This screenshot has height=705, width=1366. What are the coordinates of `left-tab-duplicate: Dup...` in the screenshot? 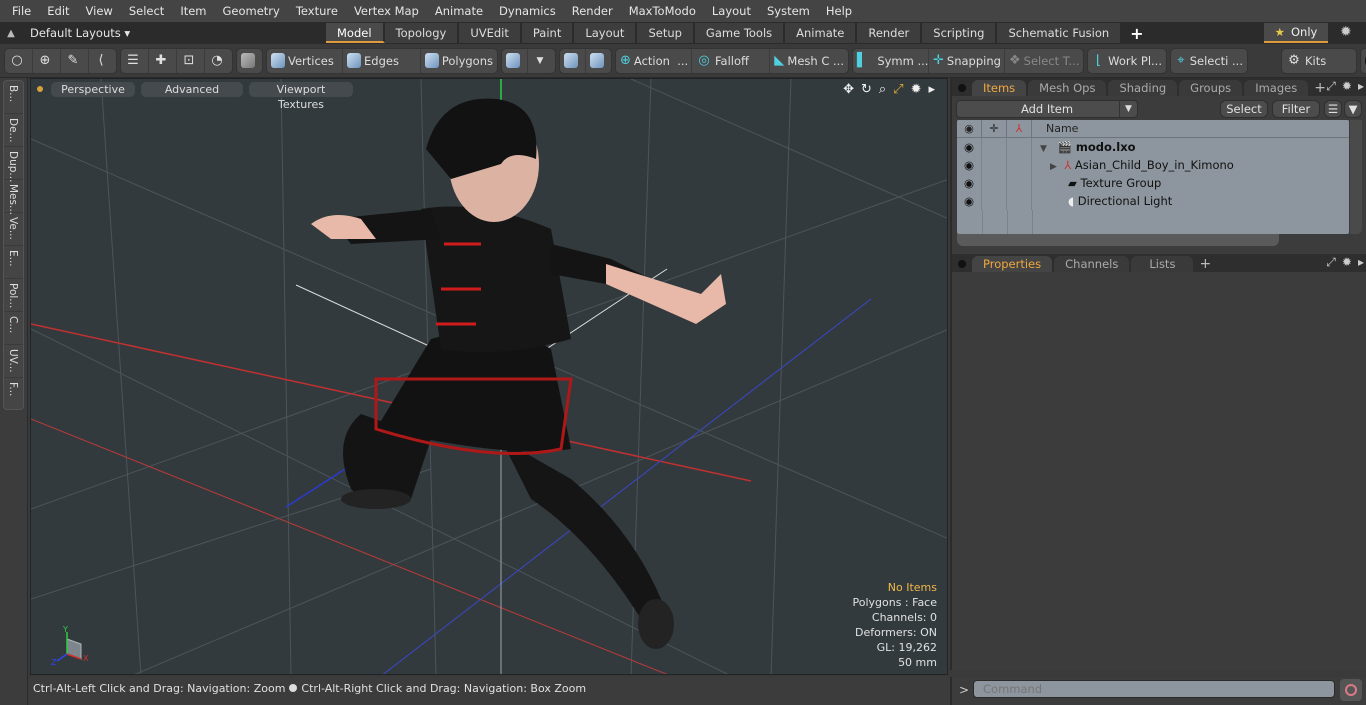 It's located at (13, 164).